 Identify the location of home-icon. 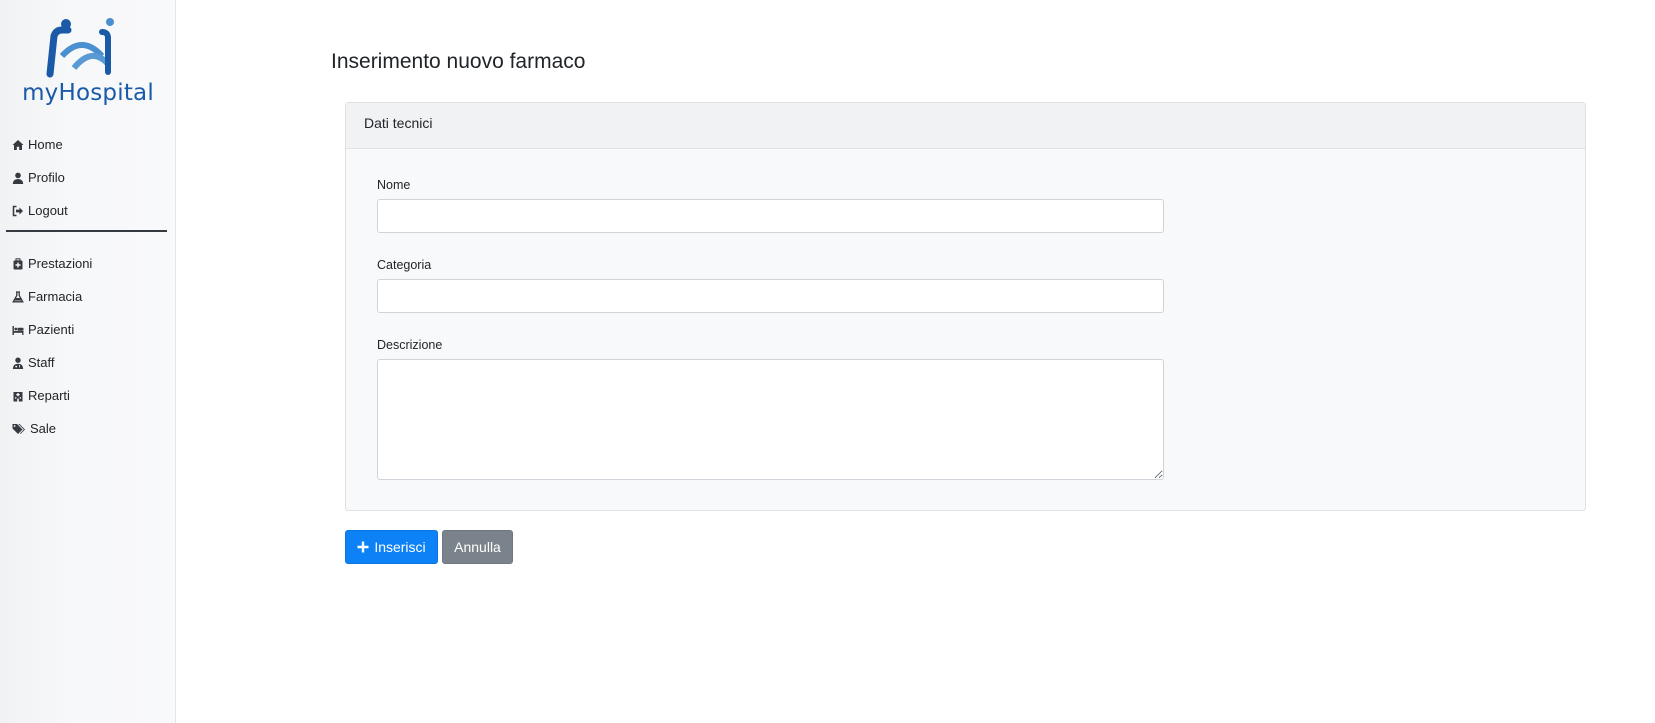
(17, 144).